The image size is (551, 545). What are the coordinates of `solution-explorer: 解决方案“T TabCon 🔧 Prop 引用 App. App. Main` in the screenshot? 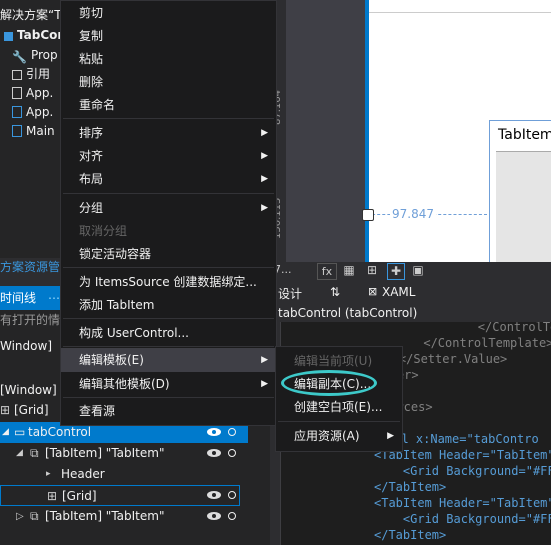 It's located at (31, 131).